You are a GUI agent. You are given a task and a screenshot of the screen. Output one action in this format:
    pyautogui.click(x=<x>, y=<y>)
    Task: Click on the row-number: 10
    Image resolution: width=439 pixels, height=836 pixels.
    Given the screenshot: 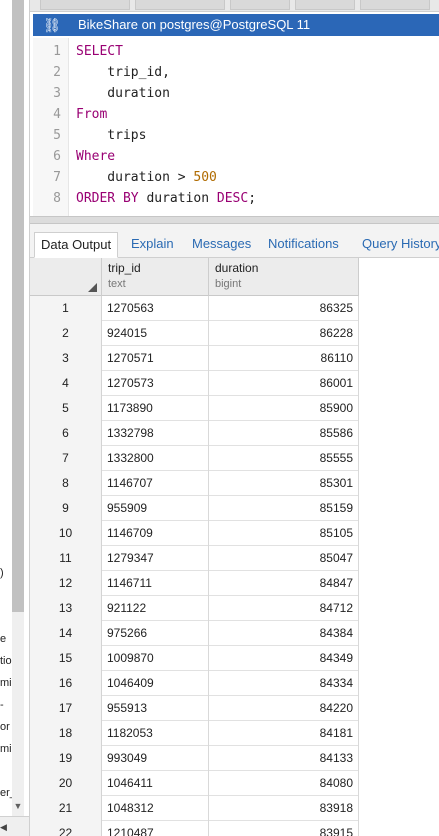 What is the action you would take?
    pyautogui.click(x=66, y=533)
    